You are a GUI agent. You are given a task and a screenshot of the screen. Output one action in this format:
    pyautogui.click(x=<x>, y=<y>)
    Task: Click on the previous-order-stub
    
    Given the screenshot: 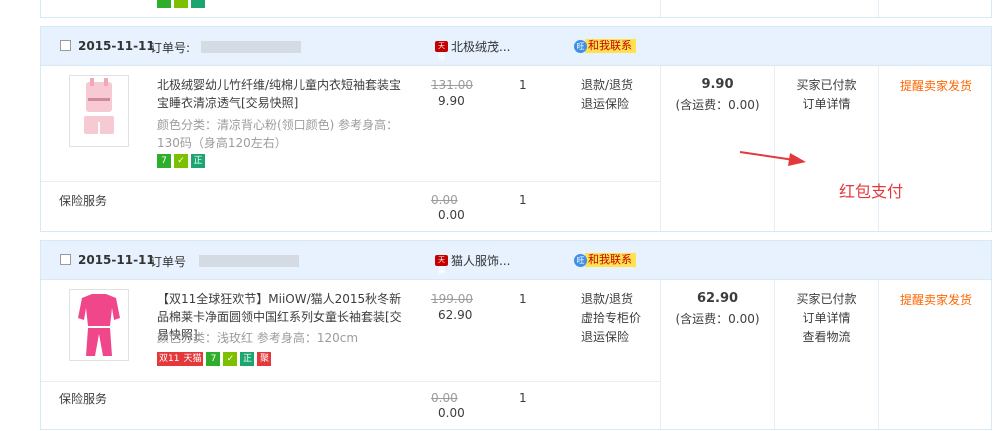 What is the action you would take?
    pyautogui.click(x=516, y=9)
    